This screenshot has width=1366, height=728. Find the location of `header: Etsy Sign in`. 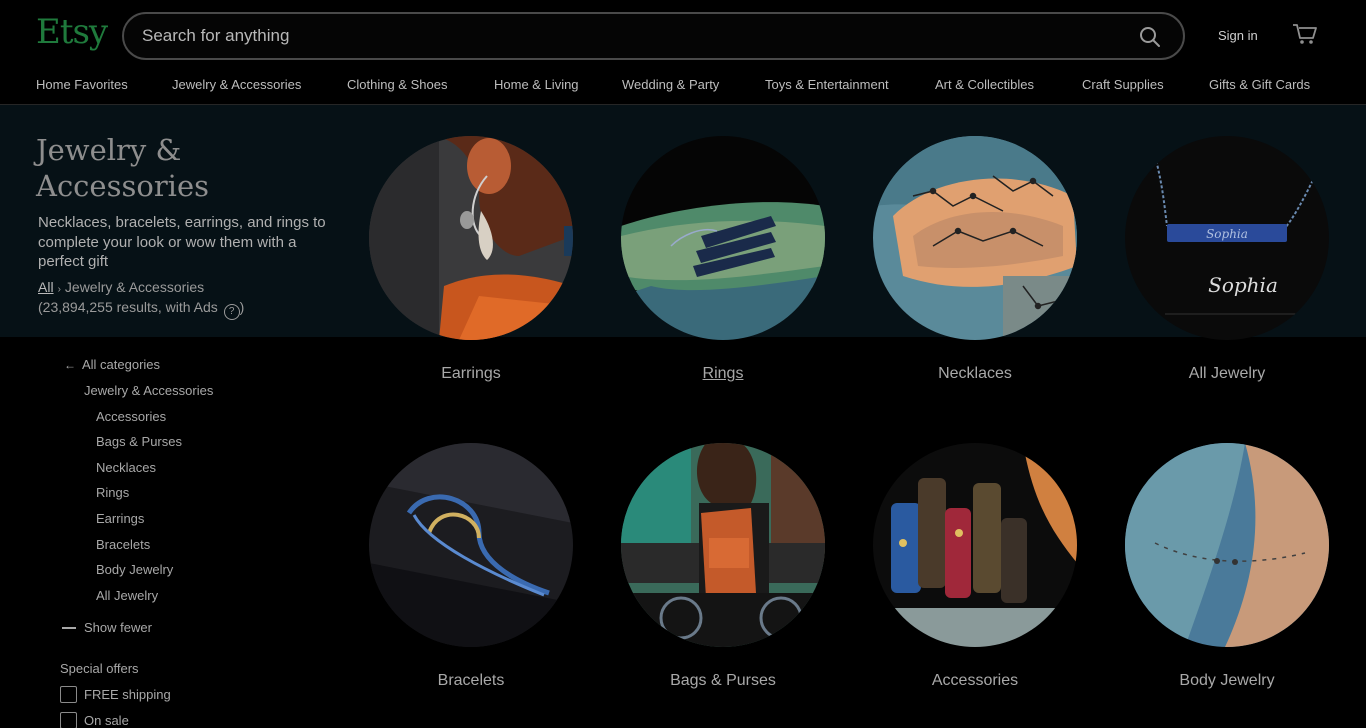

header: Etsy Sign in is located at coordinates (683, 35).